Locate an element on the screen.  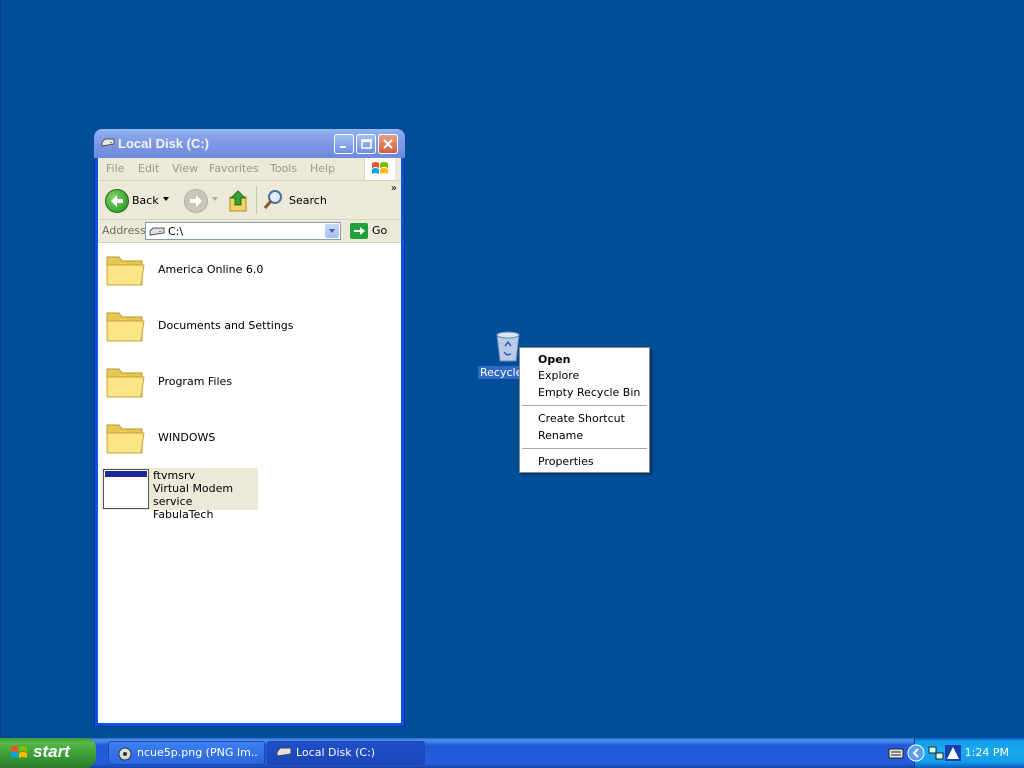
menu-tools: Tools is located at coordinates (283, 168).